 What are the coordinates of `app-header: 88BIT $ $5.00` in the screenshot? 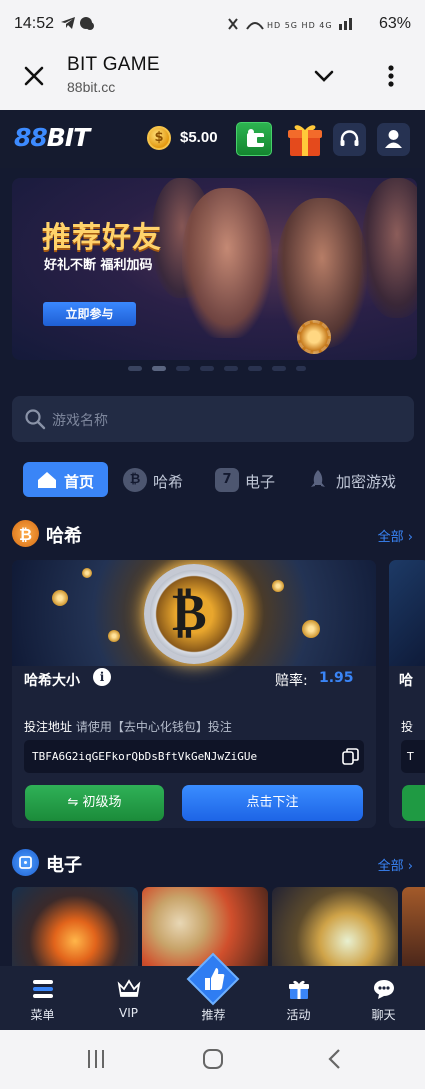 It's located at (212, 139).